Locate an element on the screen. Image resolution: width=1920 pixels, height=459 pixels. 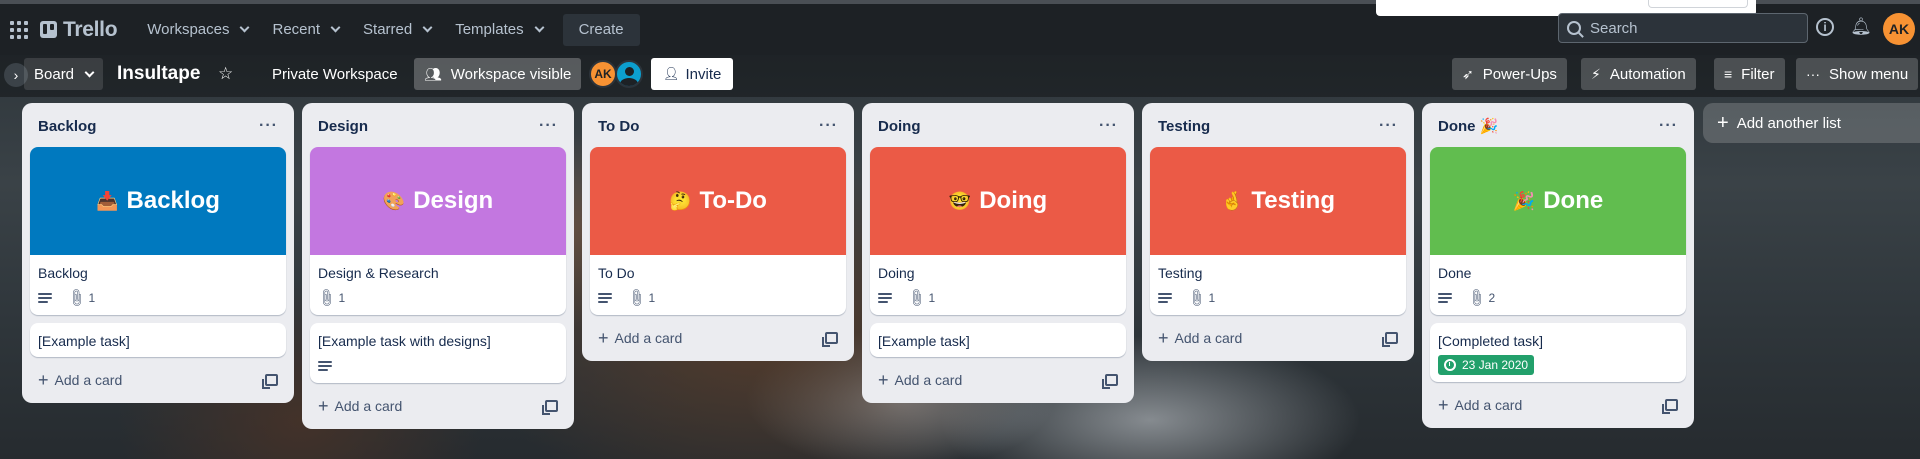
ellipsis-icon: ··· is located at coordinates (1813, 74).